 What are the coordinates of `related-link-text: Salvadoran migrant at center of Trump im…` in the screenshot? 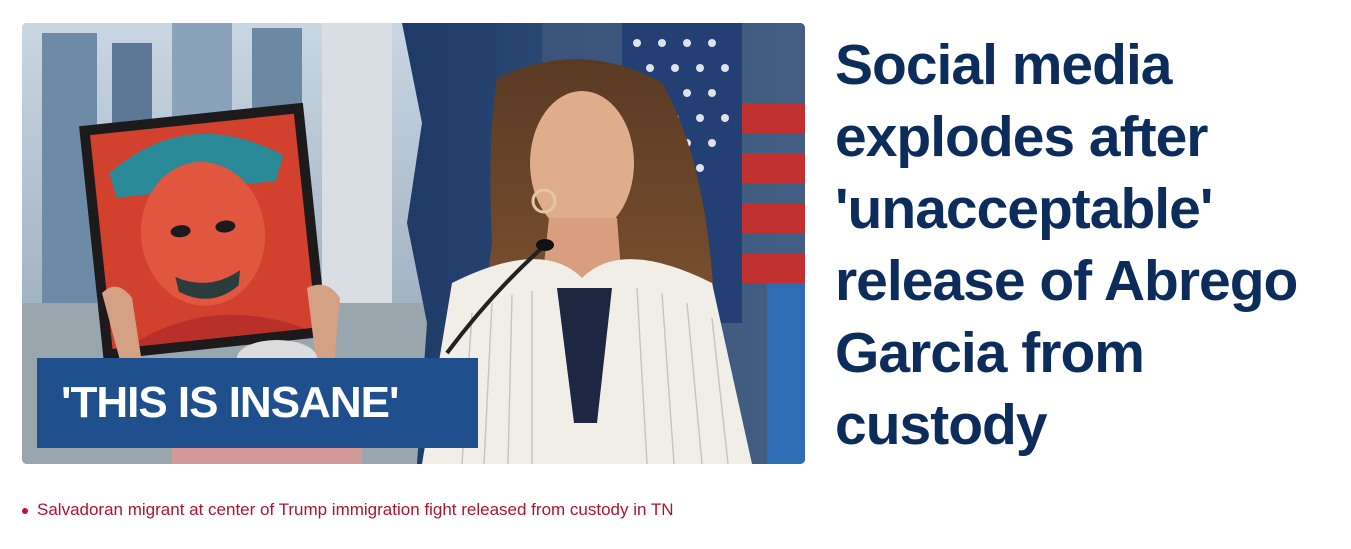 It's located at (355, 510).